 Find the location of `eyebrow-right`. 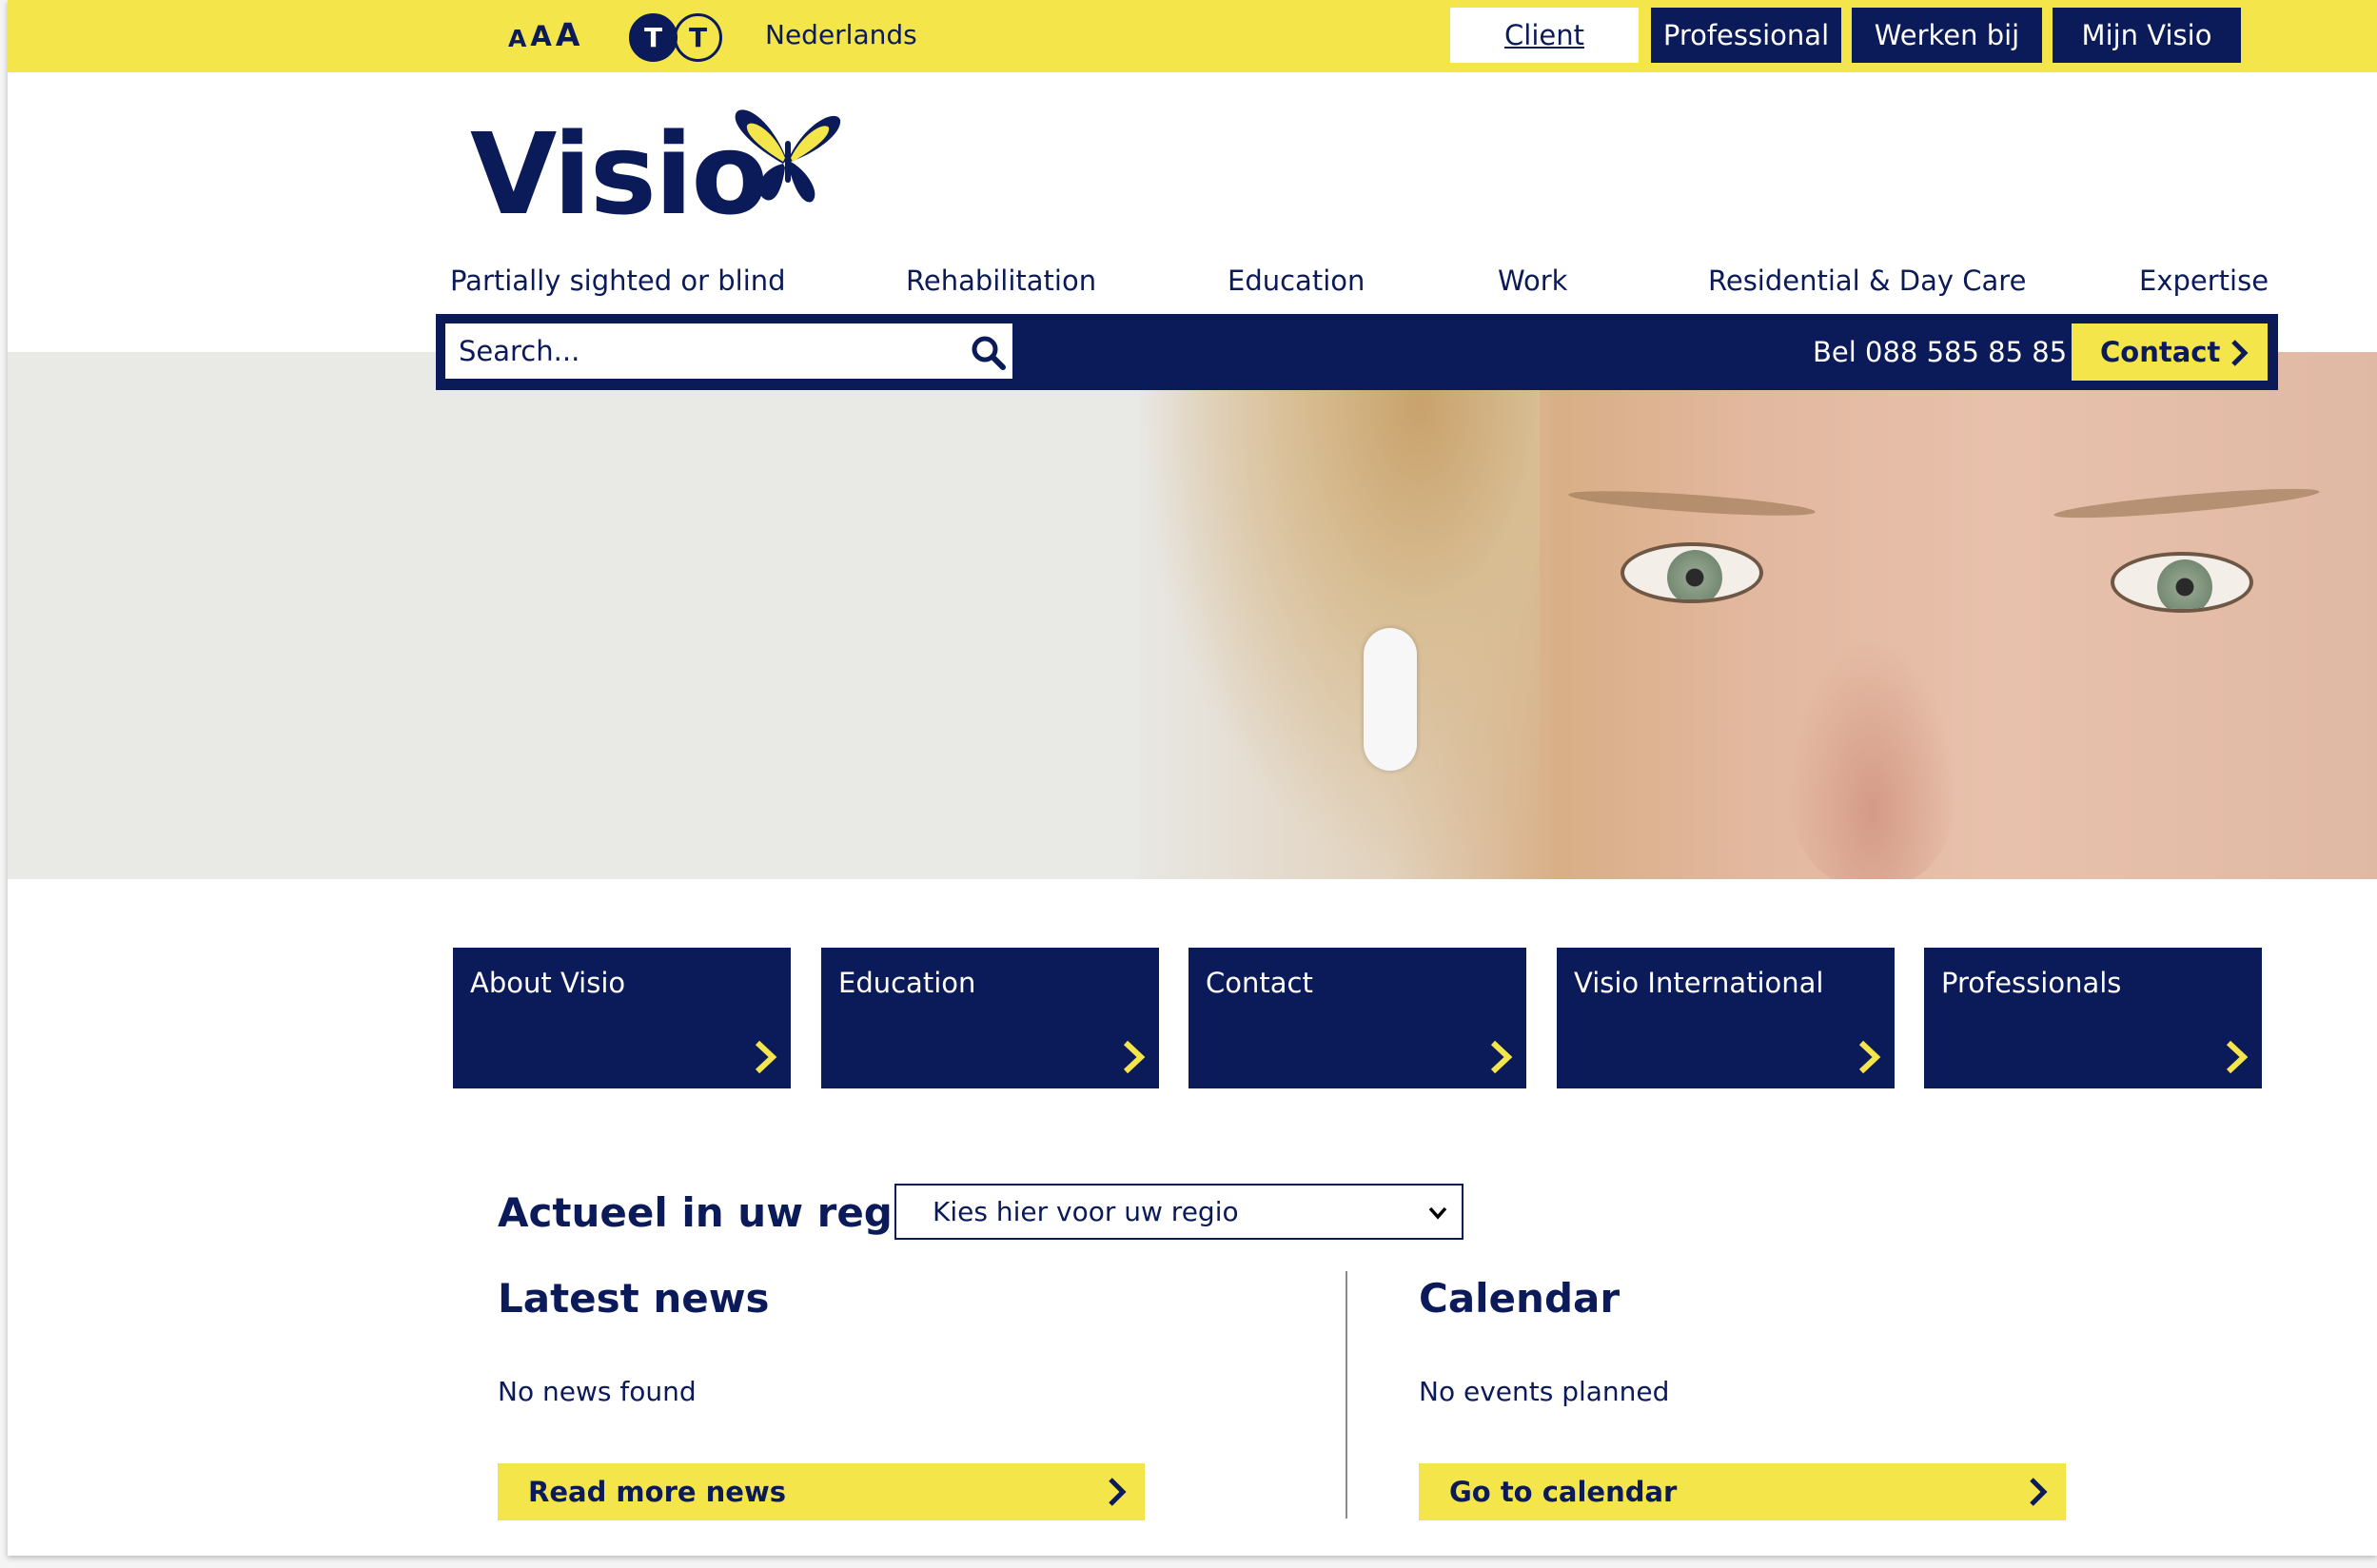

eyebrow-right is located at coordinates (2187, 503).